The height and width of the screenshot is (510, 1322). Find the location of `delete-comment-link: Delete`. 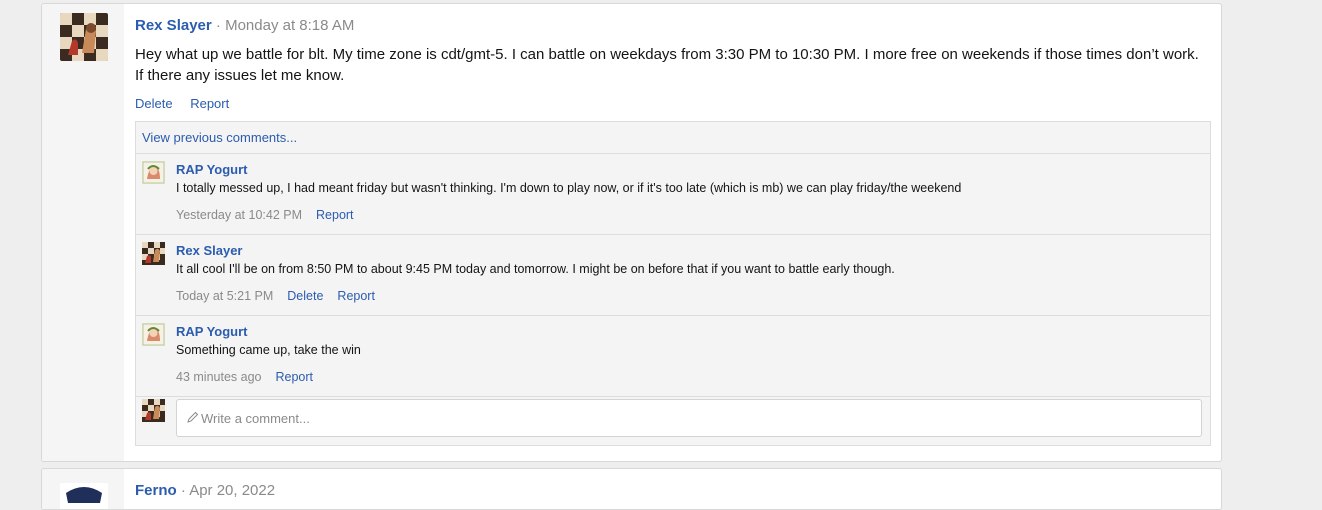

delete-comment-link: Delete is located at coordinates (305, 296).